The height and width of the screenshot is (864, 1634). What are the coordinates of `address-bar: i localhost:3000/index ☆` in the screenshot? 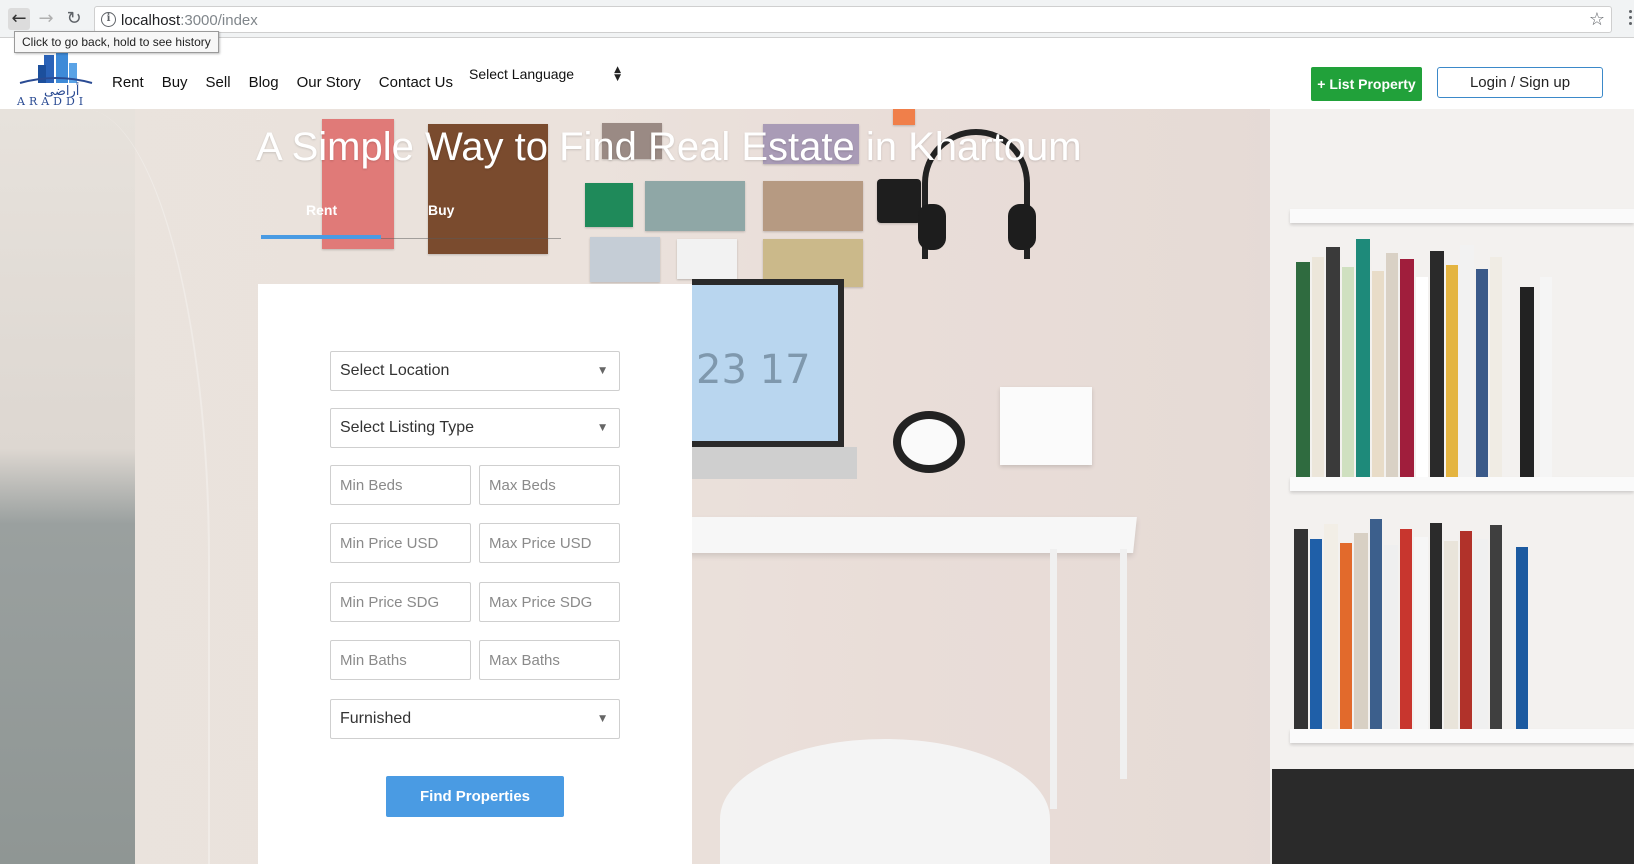 It's located at (853, 19).